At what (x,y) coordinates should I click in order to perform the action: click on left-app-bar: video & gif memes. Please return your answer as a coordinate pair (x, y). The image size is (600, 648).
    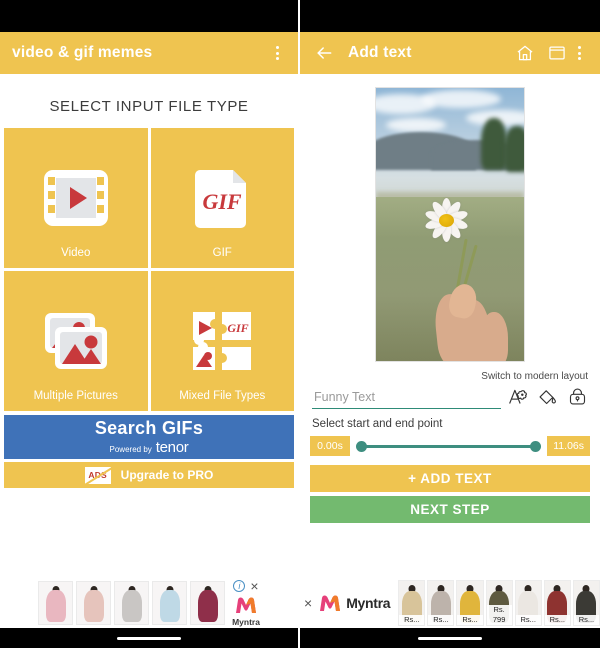
    Looking at the image, I should click on (149, 53).